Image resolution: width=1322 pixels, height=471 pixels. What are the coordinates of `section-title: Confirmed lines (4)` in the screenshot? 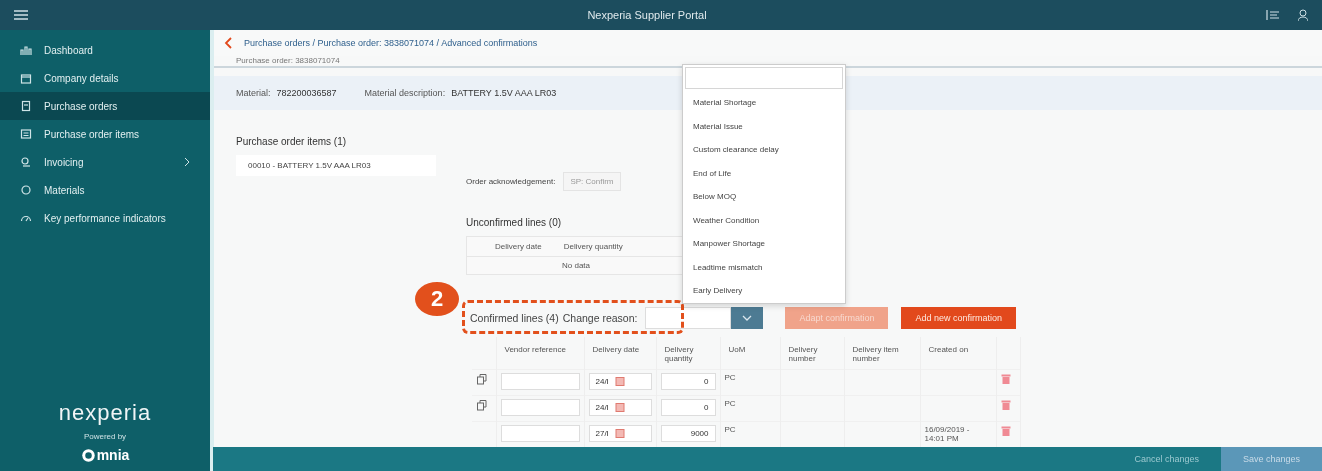 It's located at (514, 317).